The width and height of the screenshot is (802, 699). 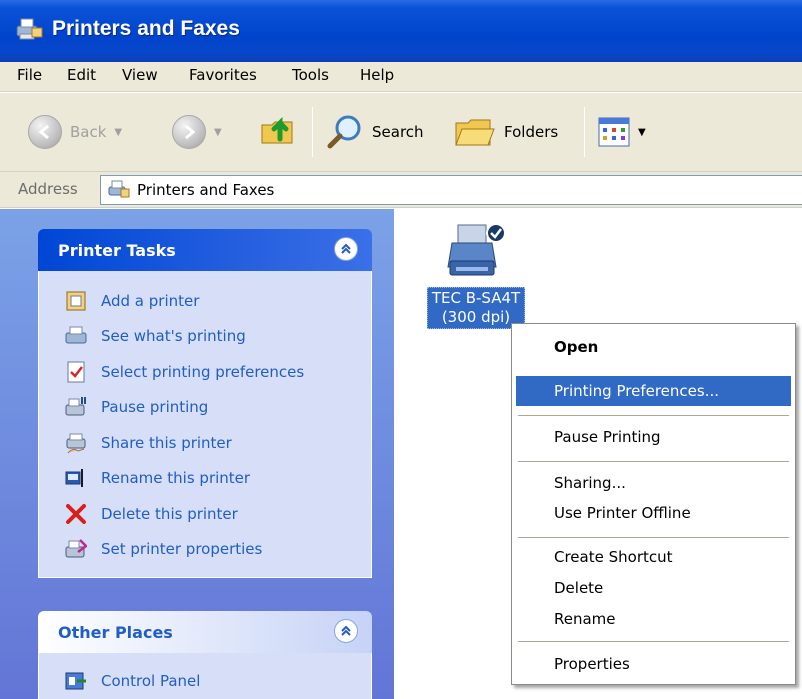 What do you see at coordinates (205, 250) in the screenshot?
I see `printer-tasks-header: Printer Tasks` at bounding box center [205, 250].